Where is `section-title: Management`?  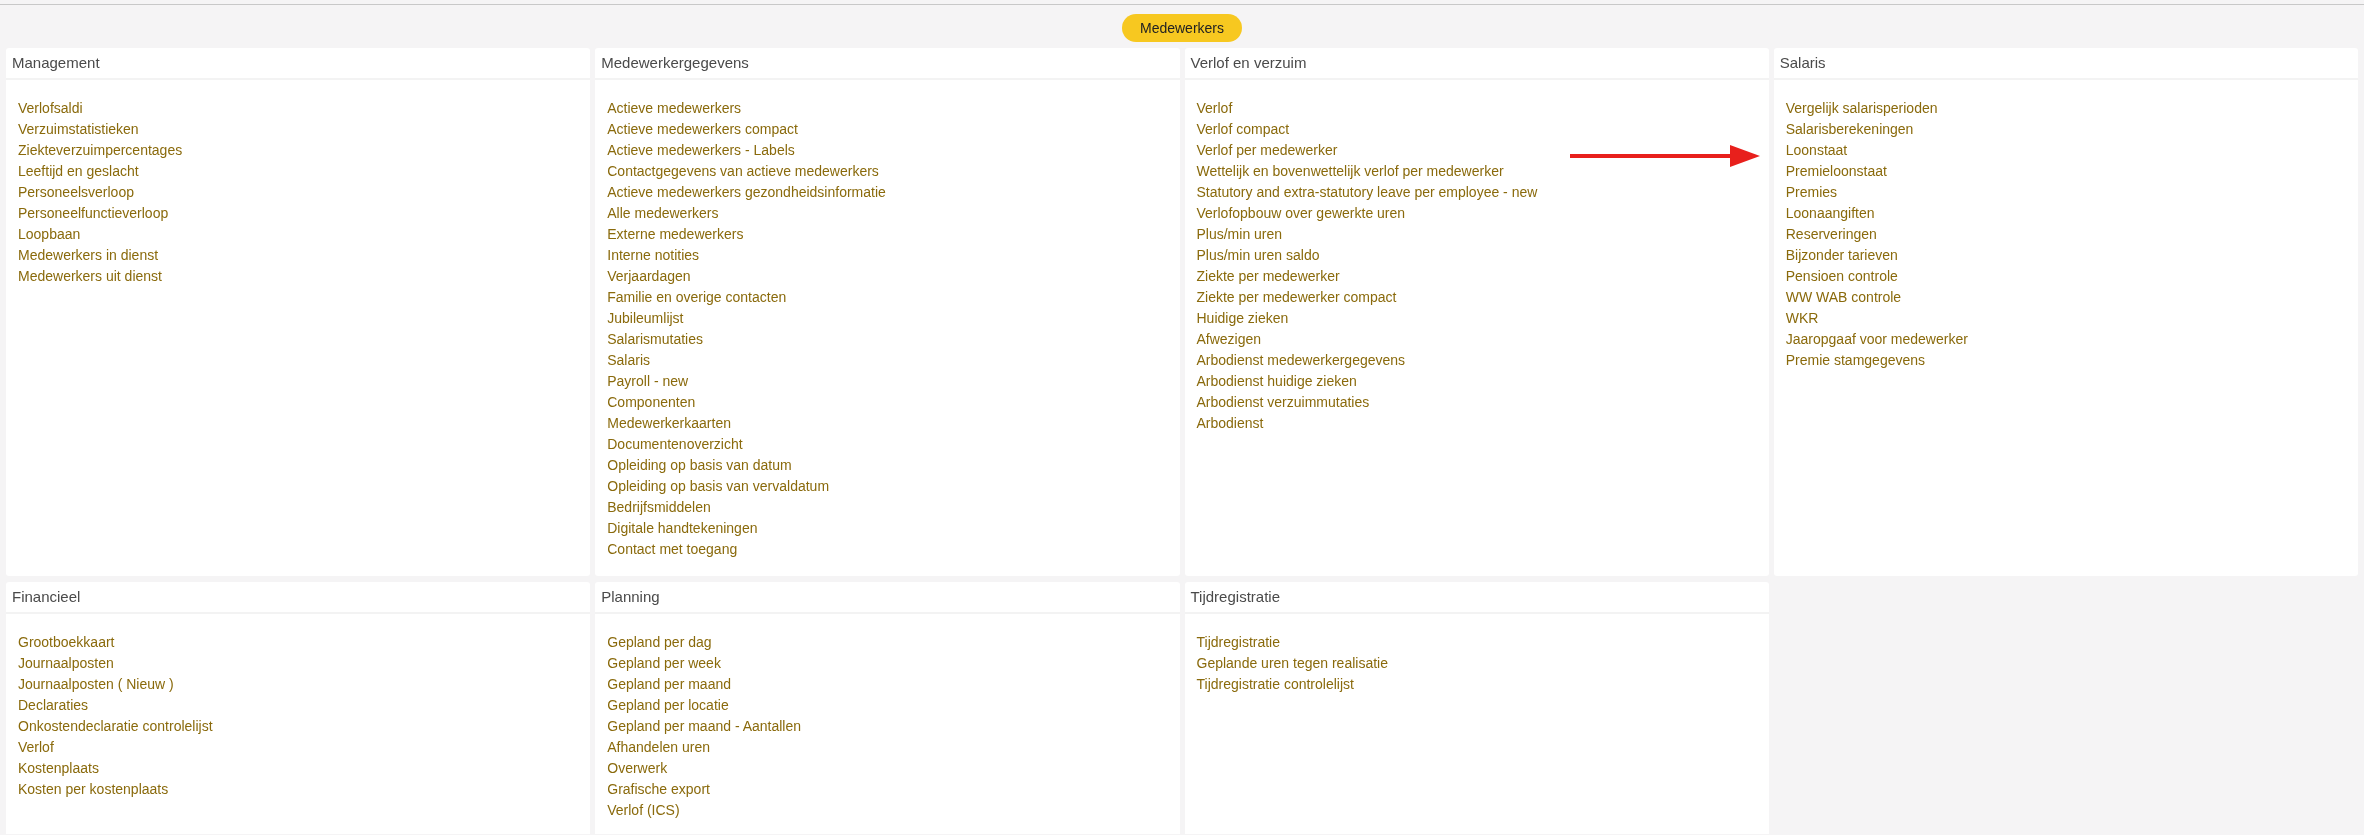
section-title: Management is located at coordinates (298, 64).